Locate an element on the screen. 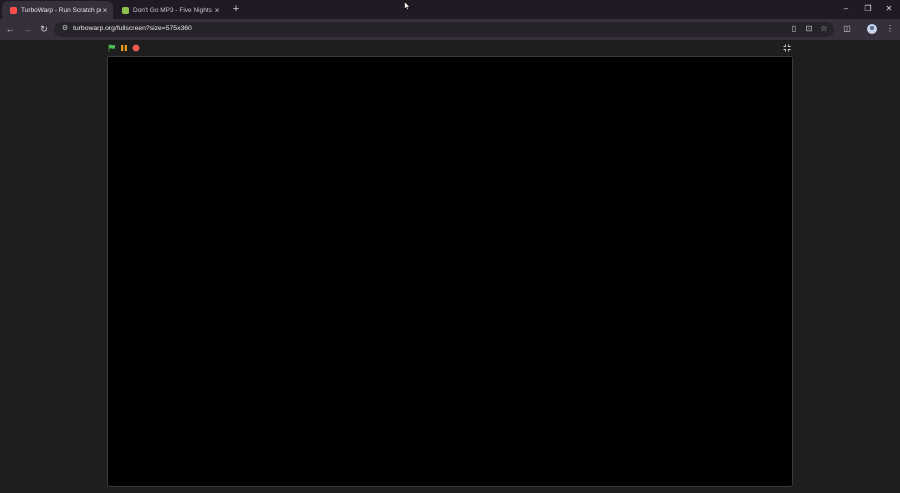  arrow-right-icon: → is located at coordinates (27, 29).